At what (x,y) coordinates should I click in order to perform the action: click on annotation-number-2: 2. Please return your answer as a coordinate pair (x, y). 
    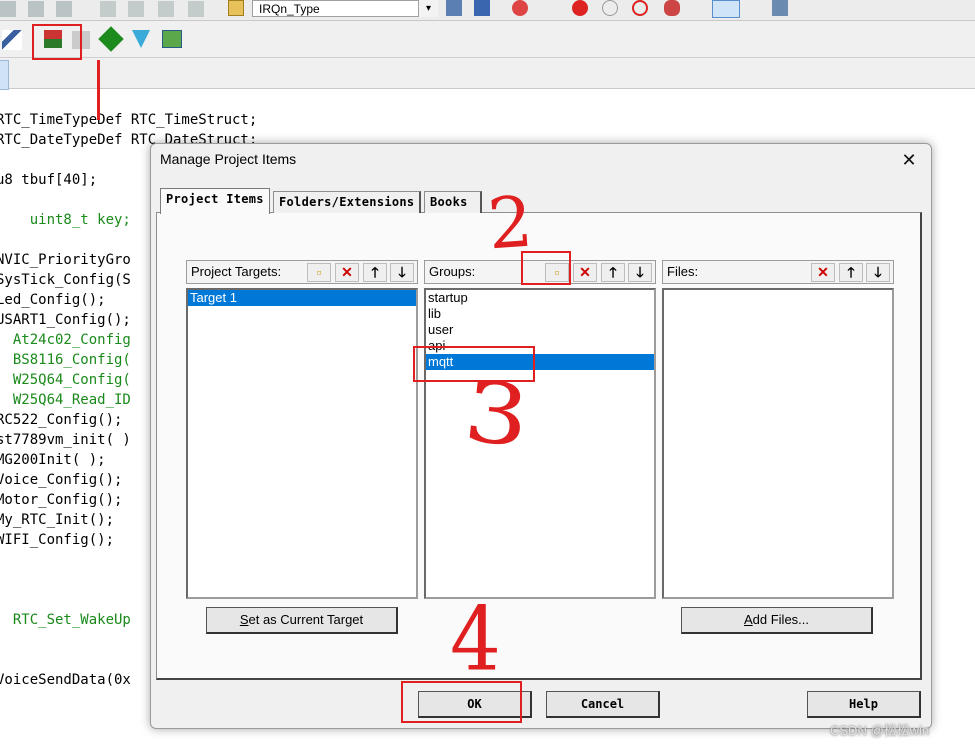
    Looking at the image, I should click on (510, 223).